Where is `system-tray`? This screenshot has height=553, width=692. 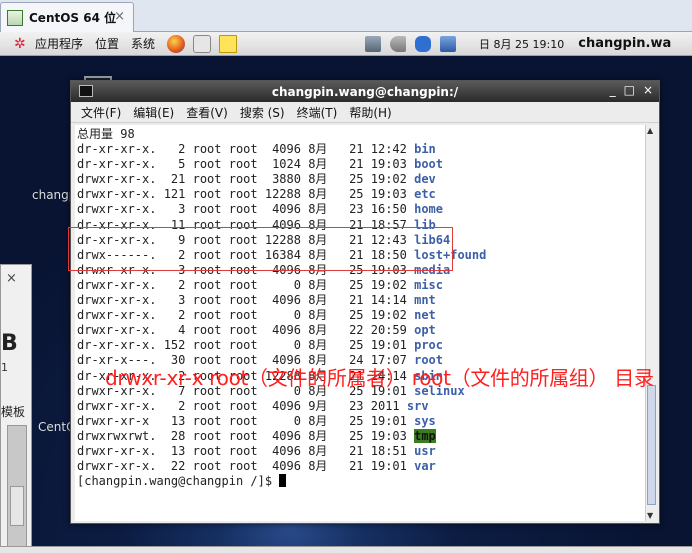
system-tray is located at coordinates (415, 43).